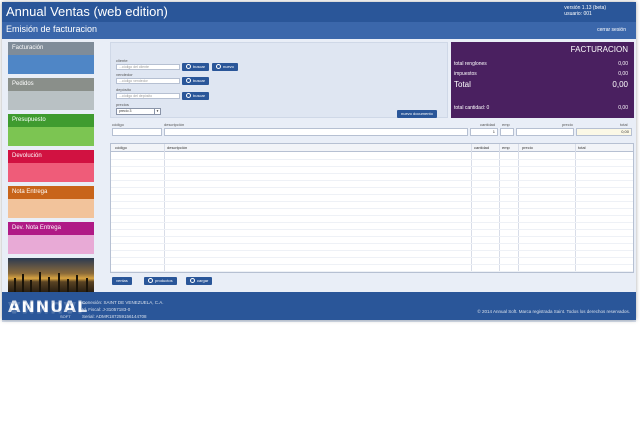  I want to click on sidebar-item-dev-nota-entrega: Dev. Nota Entrega, so click(51, 238).